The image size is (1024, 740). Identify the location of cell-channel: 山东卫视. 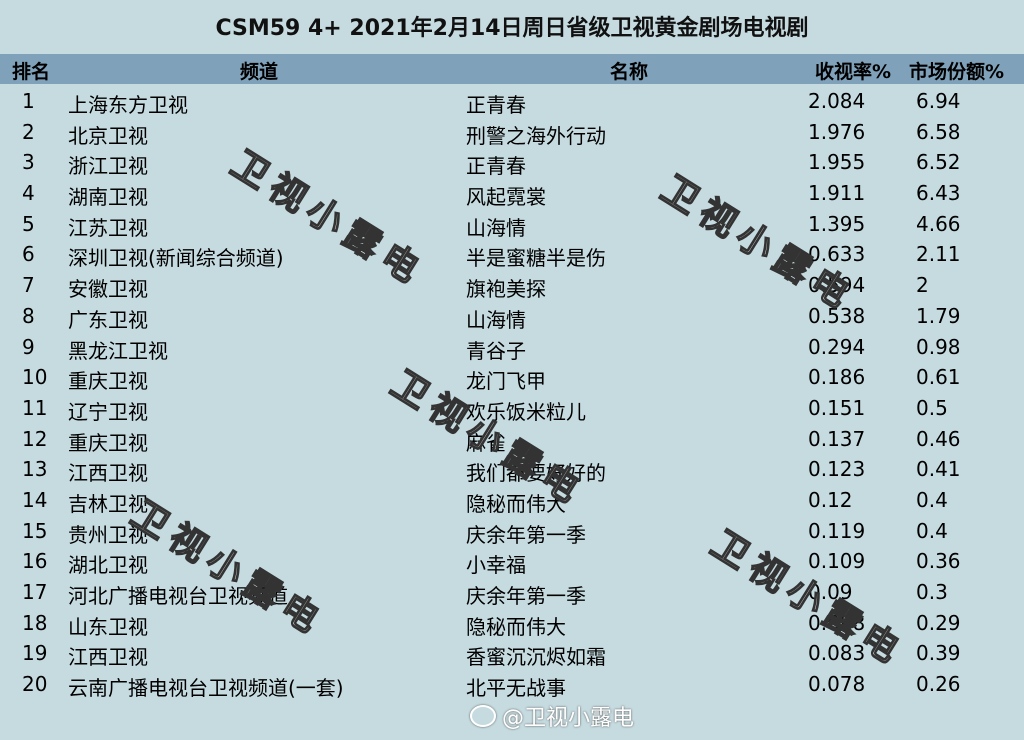
(108, 626).